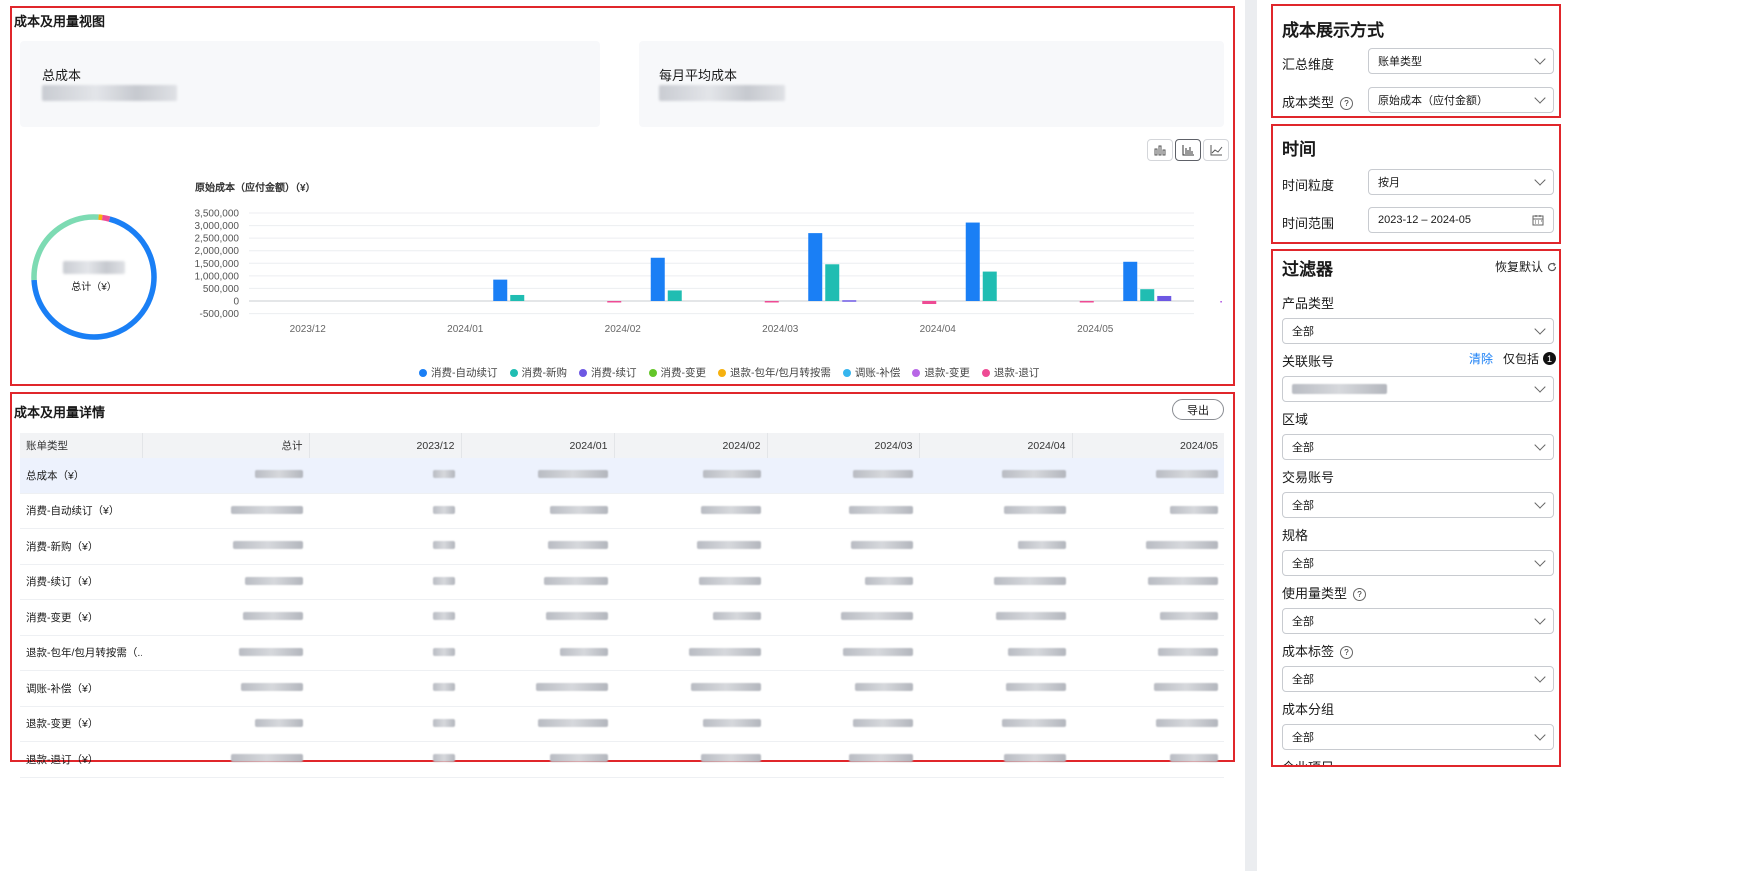 The width and height of the screenshot is (1759, 871). What do you see at coordinates (842, 445) in the screenshot?
I see `column-header: 2024/03` at bounding box center [842, 445].